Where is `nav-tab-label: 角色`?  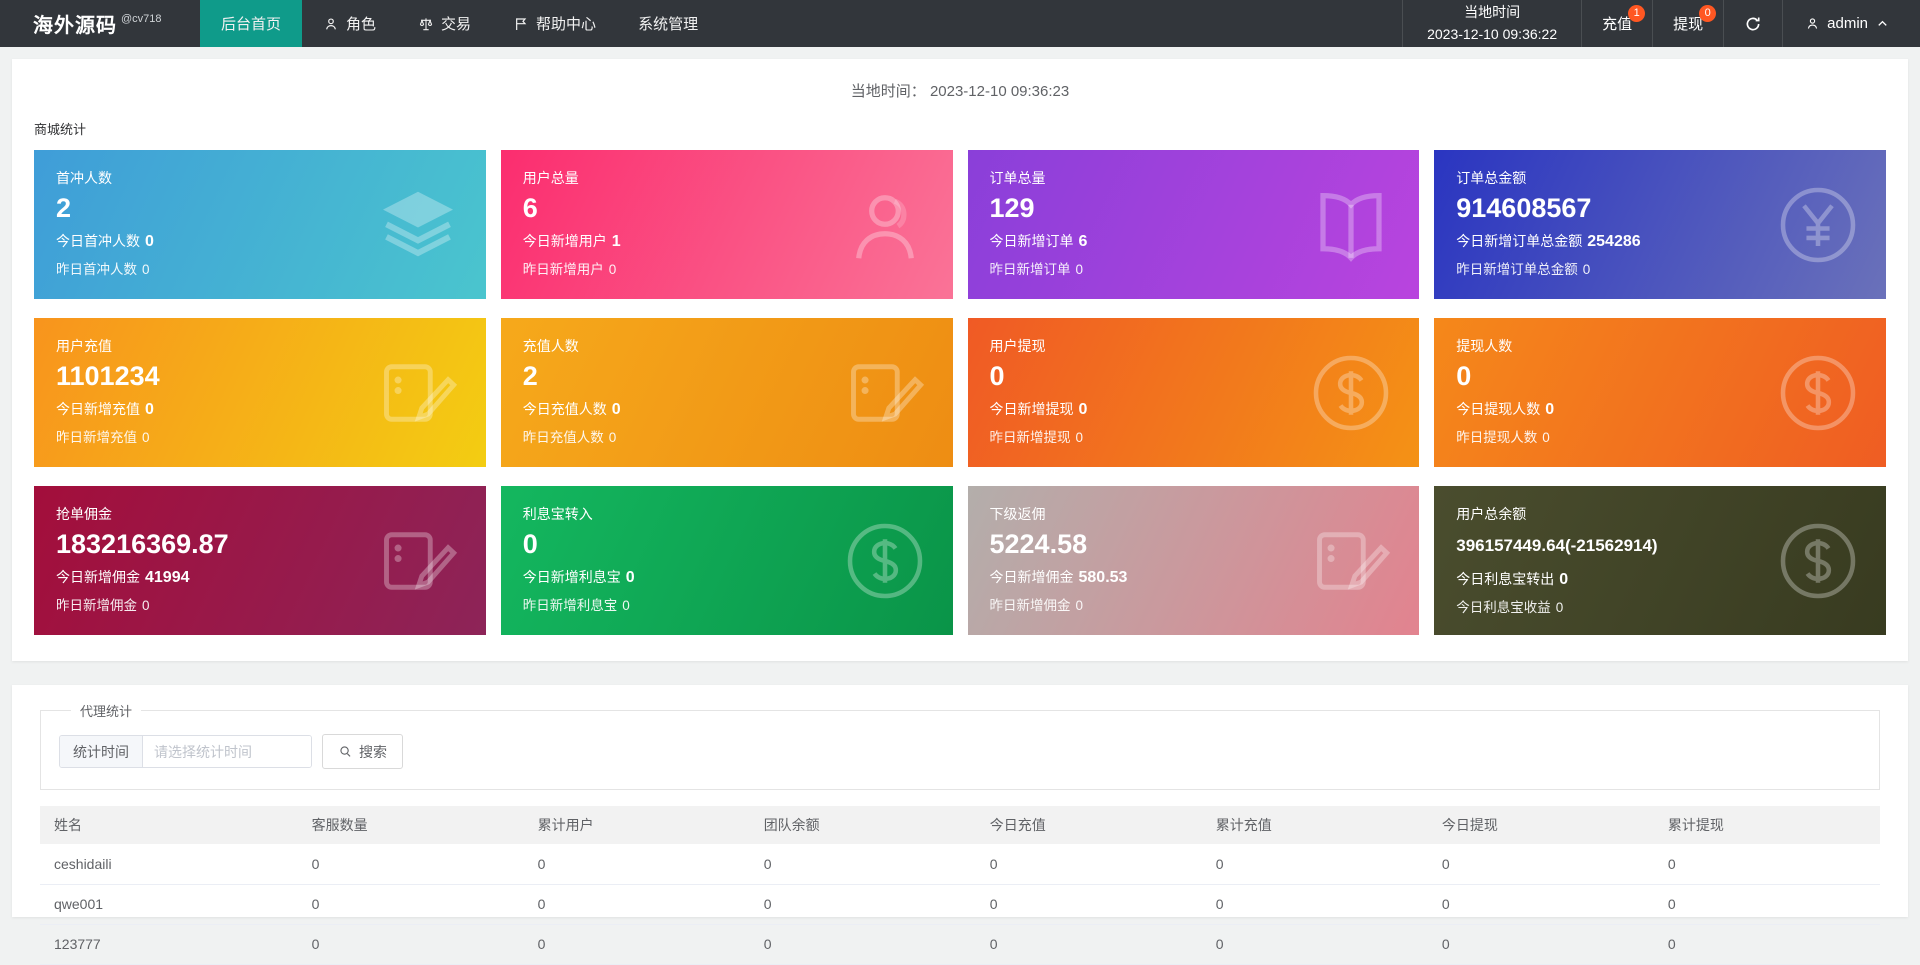 nav-tab-label: 角色 is located at coordinates (361, 24).